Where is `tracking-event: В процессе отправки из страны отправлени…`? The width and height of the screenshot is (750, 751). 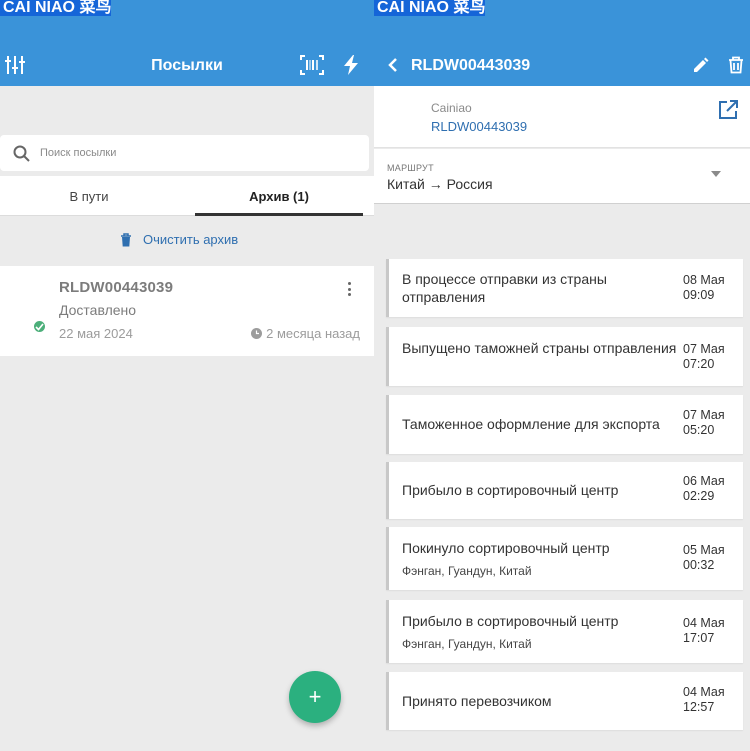
tracking-event: В процессе отправки из страны отправлени… is located at coordinates (564, 288).